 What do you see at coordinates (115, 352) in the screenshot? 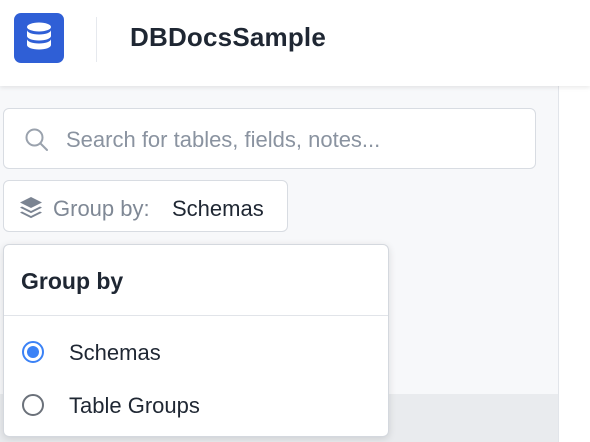
I see `option-label: Schemas` at bounding box center [115, 352].